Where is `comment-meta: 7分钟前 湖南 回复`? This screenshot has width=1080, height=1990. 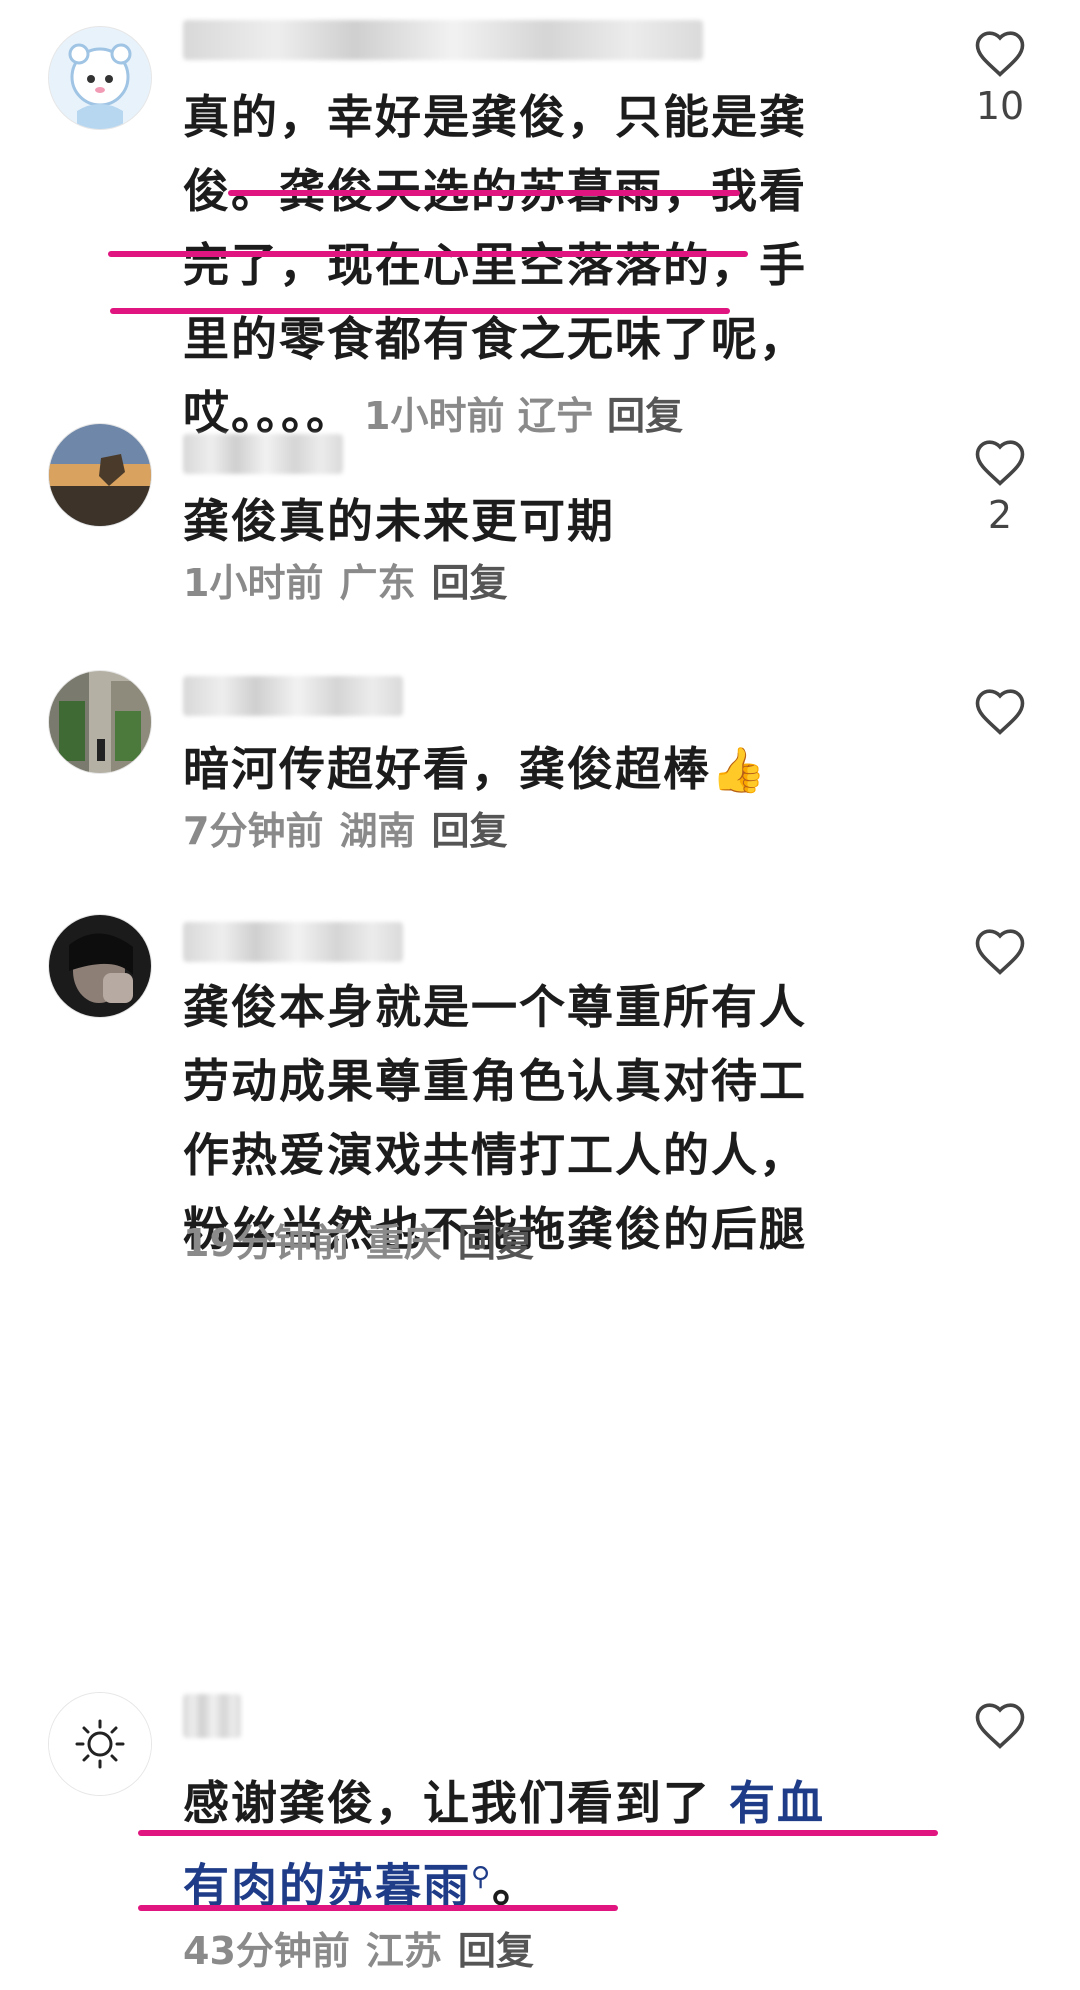
comment-meta: 7分钟前 湖南 回复 is located at coordinates (353, 827).